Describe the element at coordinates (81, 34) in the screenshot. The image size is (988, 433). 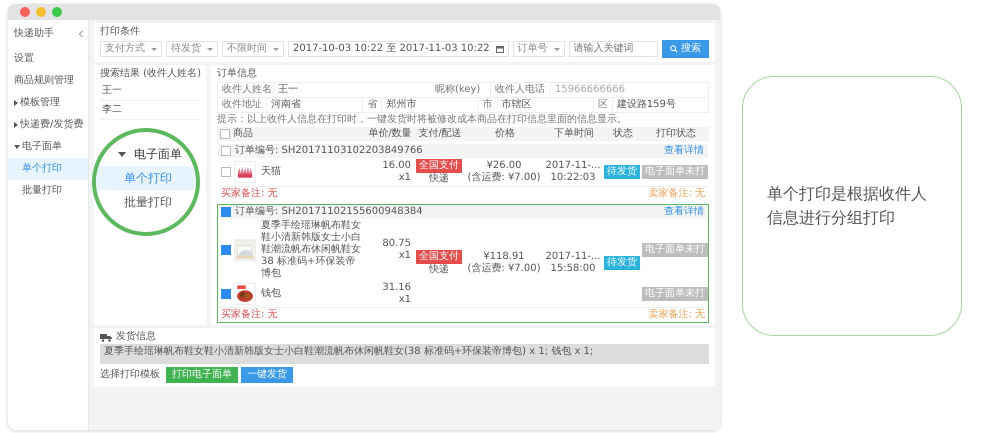
I see `collapse-icon` at that location.